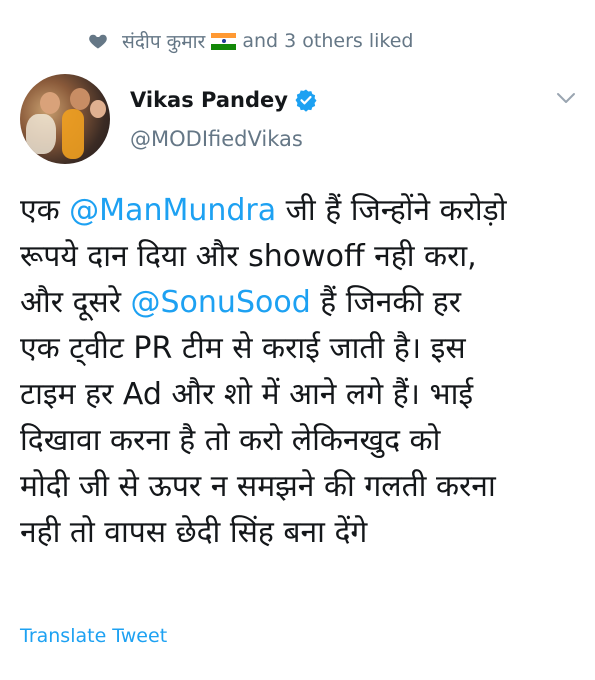 This screenshot has height=680, width=595. I want to click on author-display-name: Vikas Pandey, so click(209, 100).